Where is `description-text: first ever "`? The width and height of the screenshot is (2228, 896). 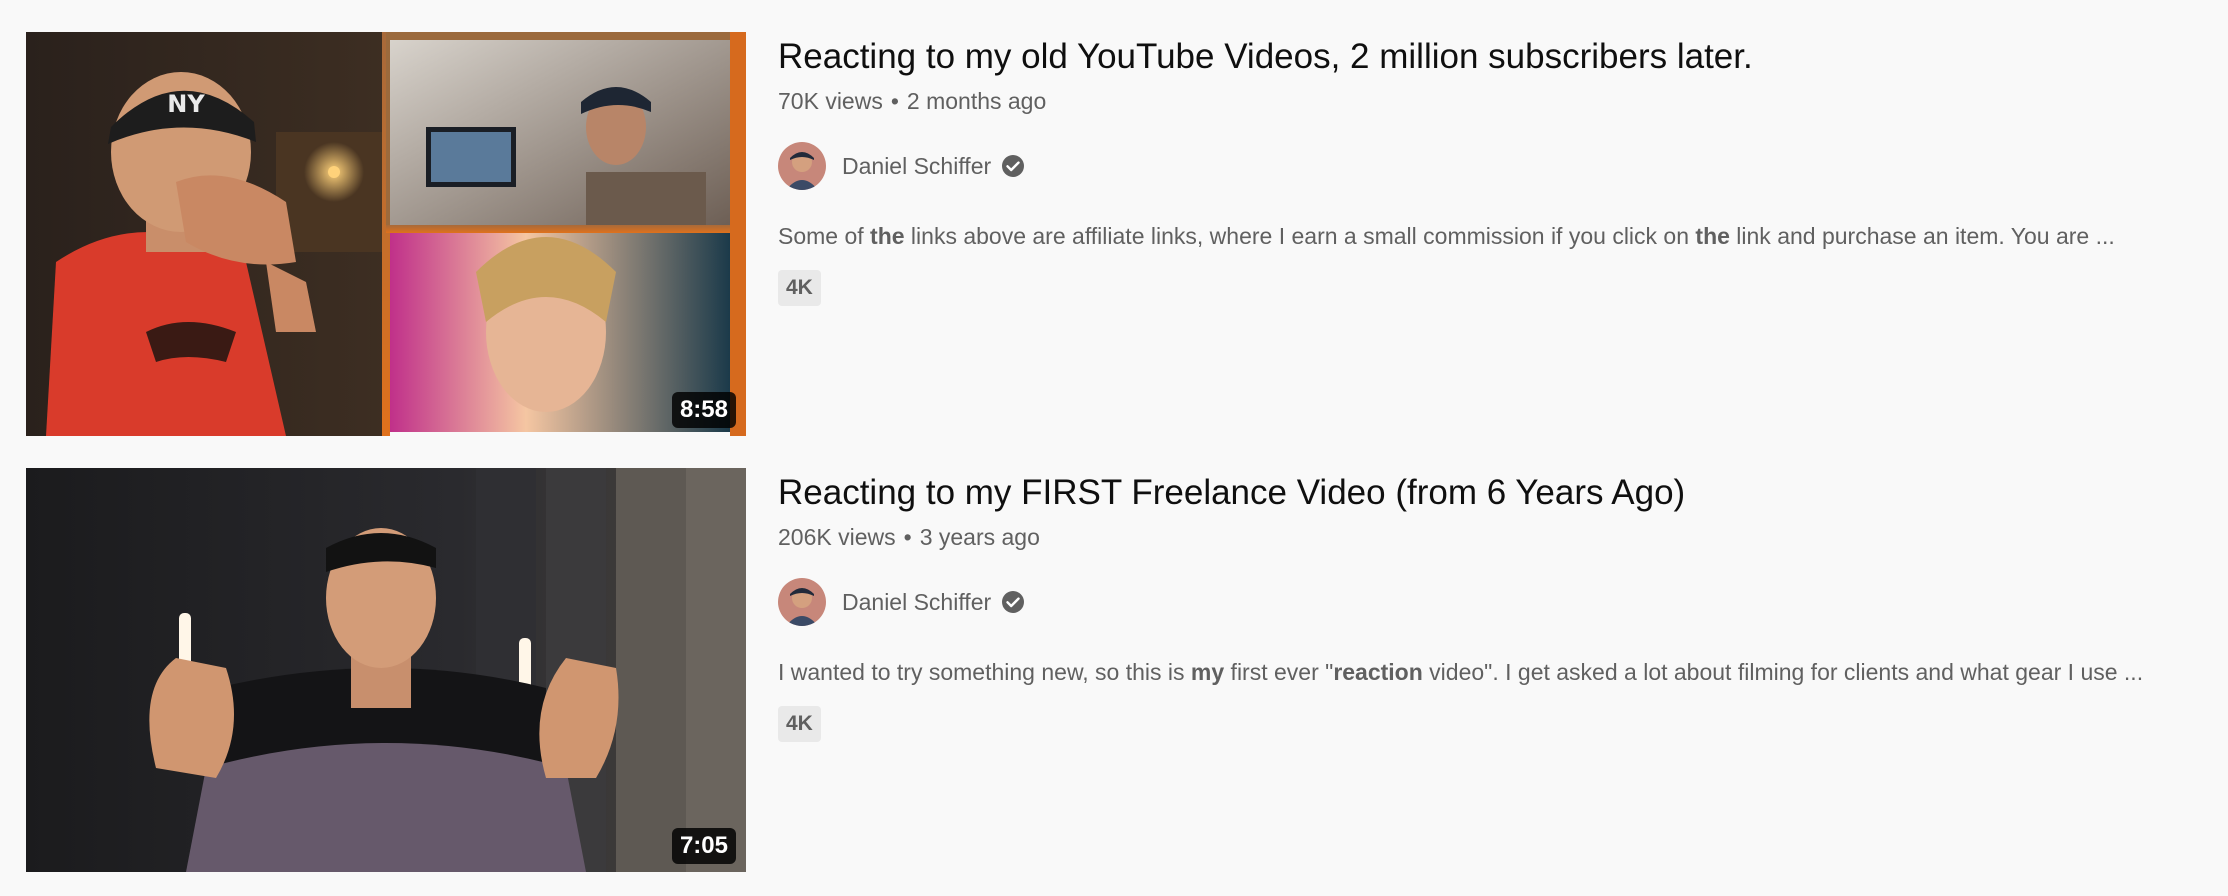 description-text: first ever " is located at coordinates (1279, 672).